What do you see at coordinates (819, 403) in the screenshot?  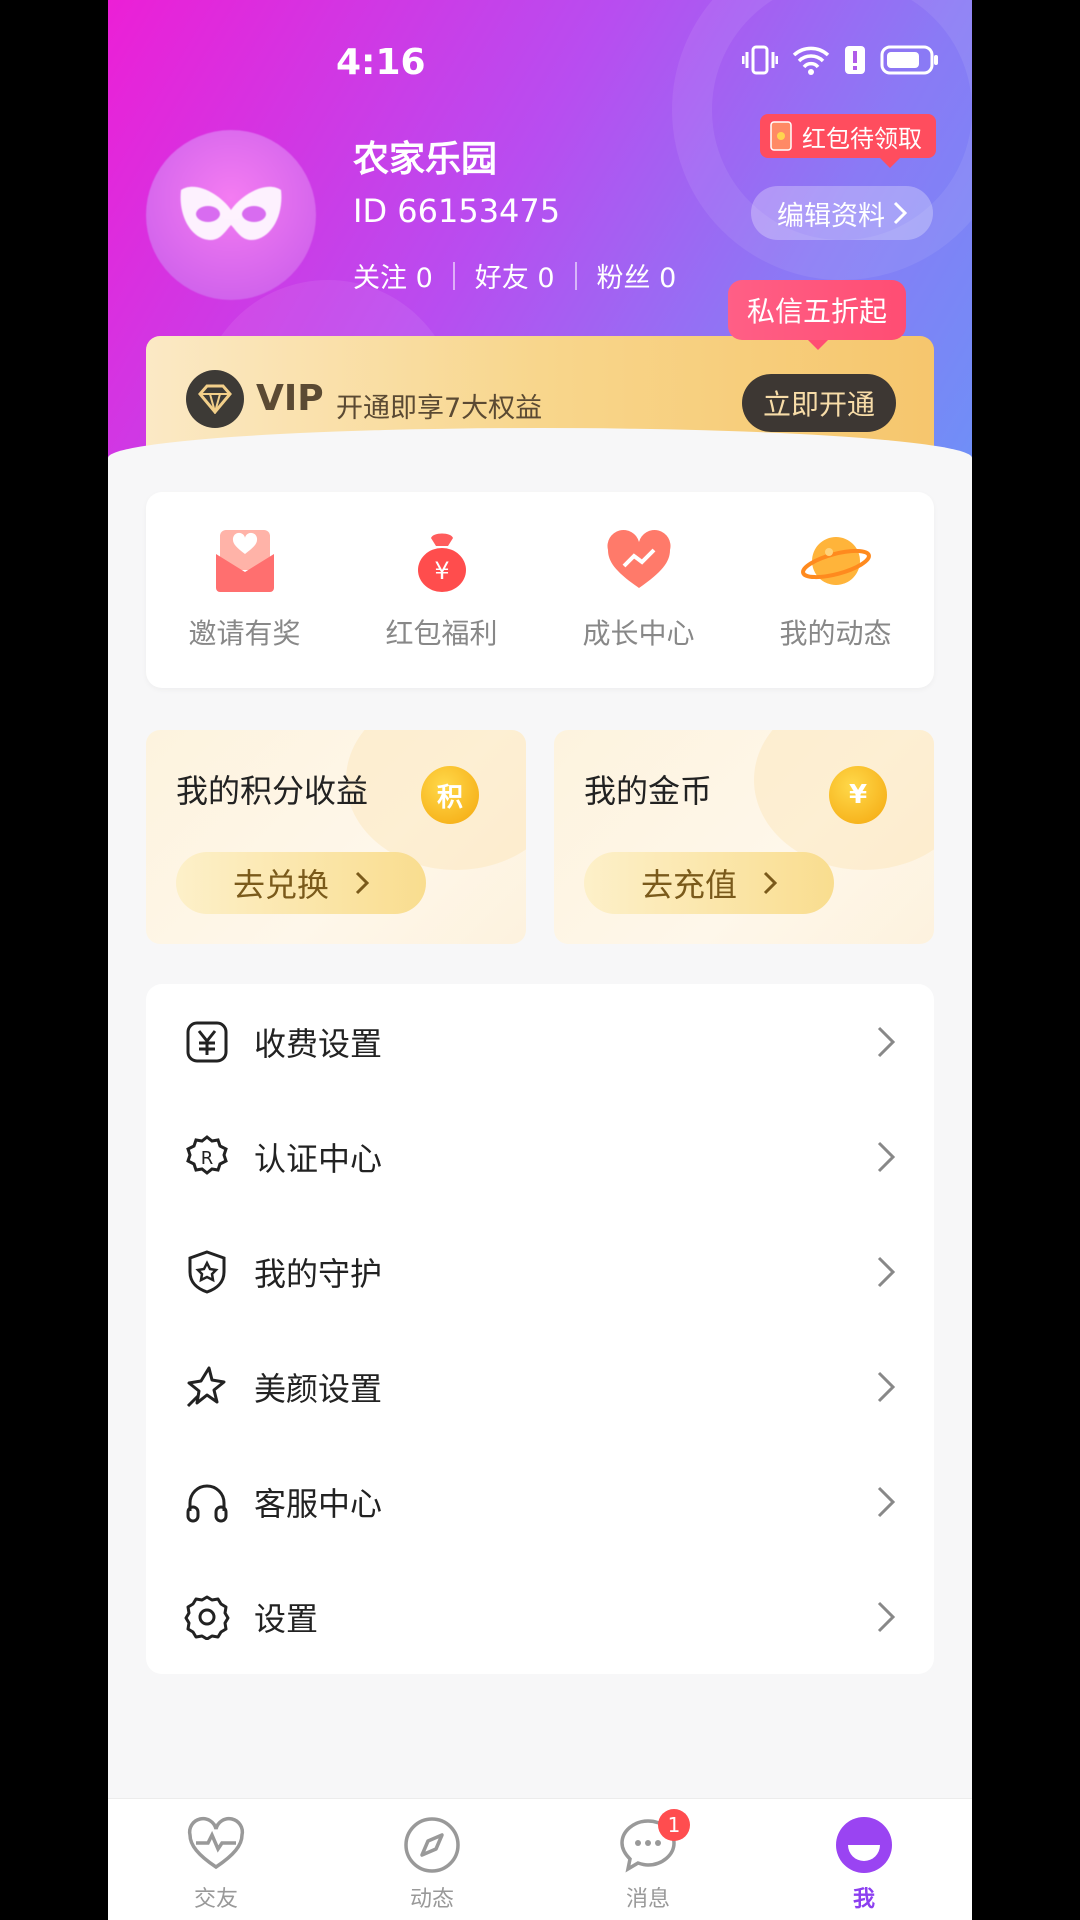 I see `vip-open-button: 立即开通` at bounding box center [819, 403].